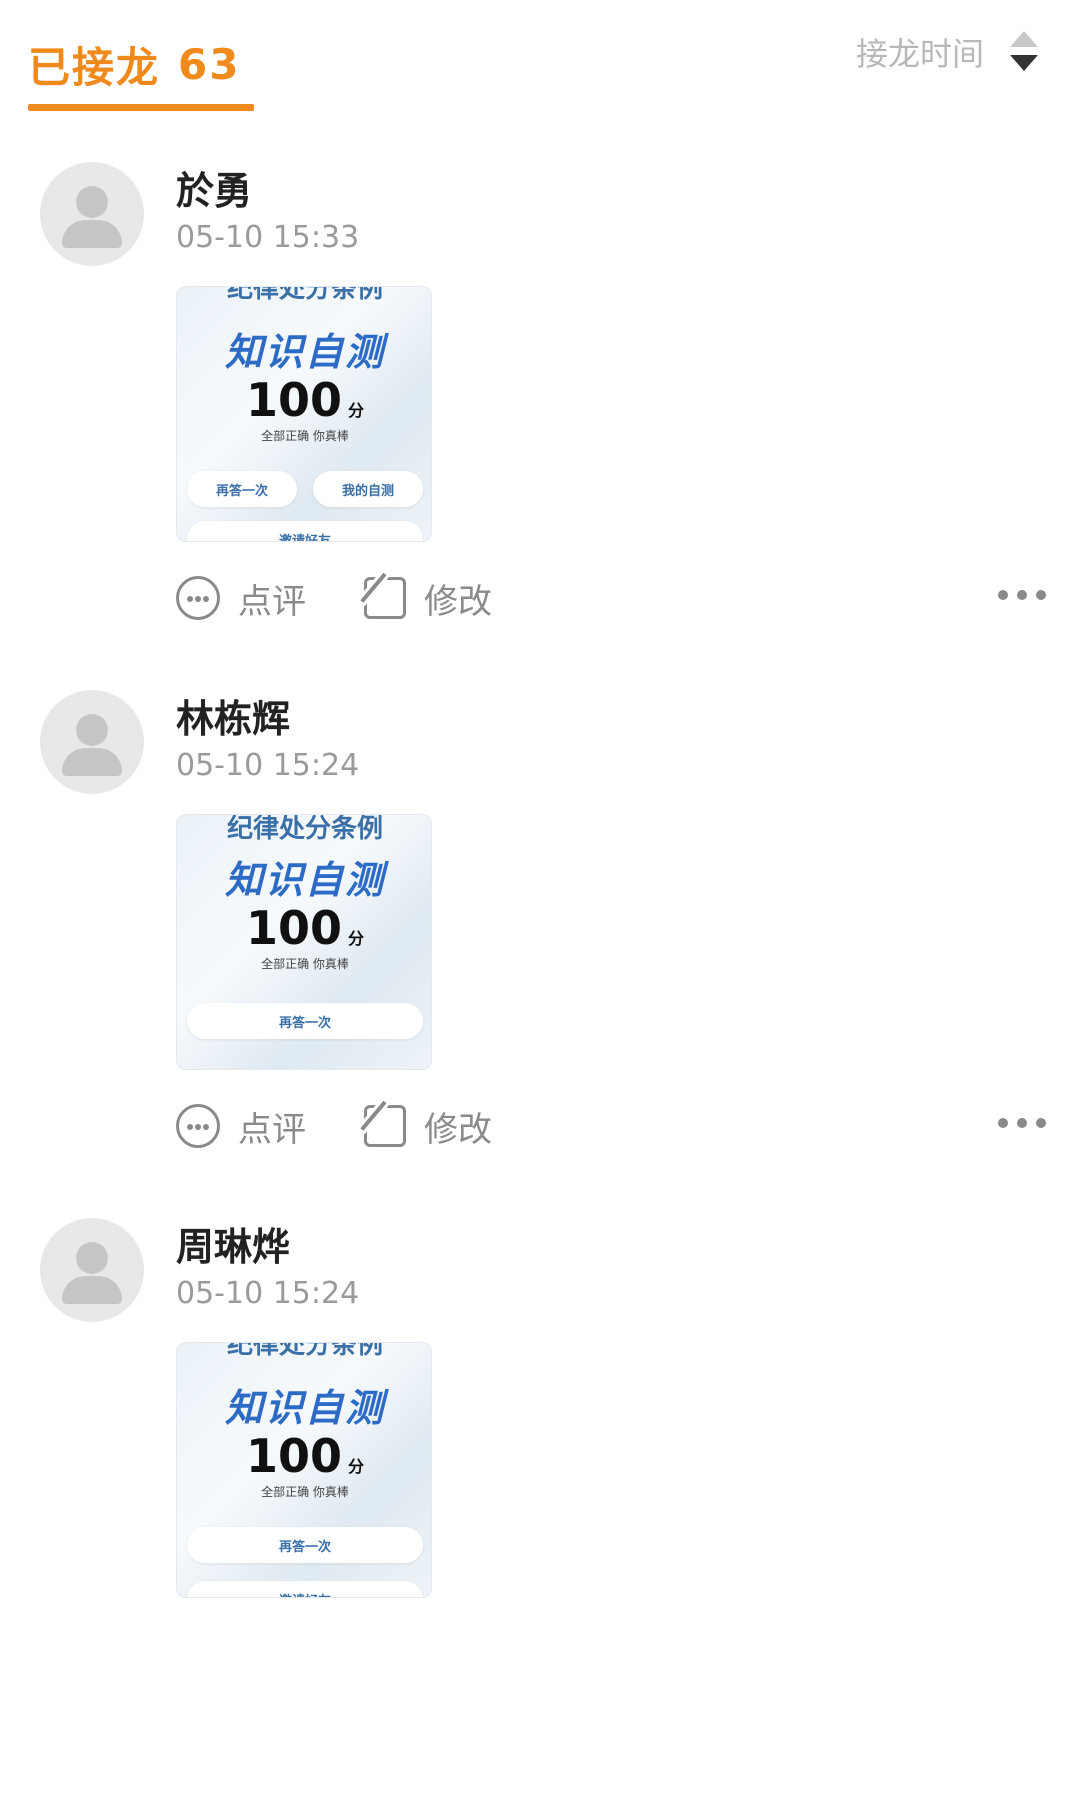 The height and width of the screenshot is (1810, 1080). What do you see at coordinates (540, 60) in the screenshot?
I see `list-header: 已接龙 63 接龙时间` at bounding box center [540, 60].